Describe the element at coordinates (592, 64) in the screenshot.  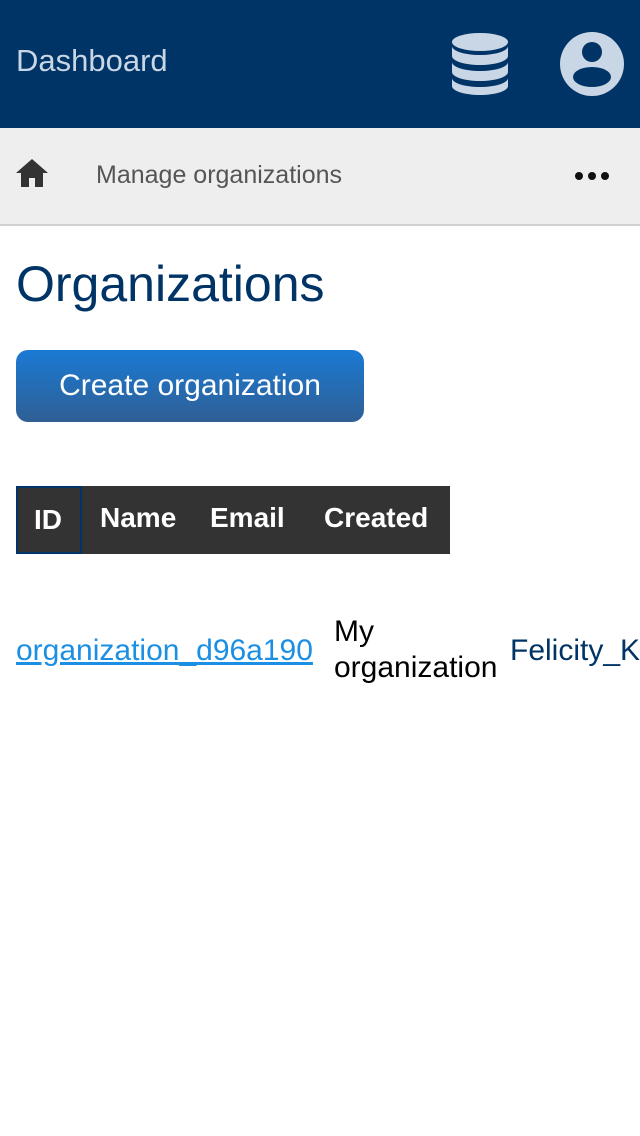
I see `account-circle-icon` at that location.